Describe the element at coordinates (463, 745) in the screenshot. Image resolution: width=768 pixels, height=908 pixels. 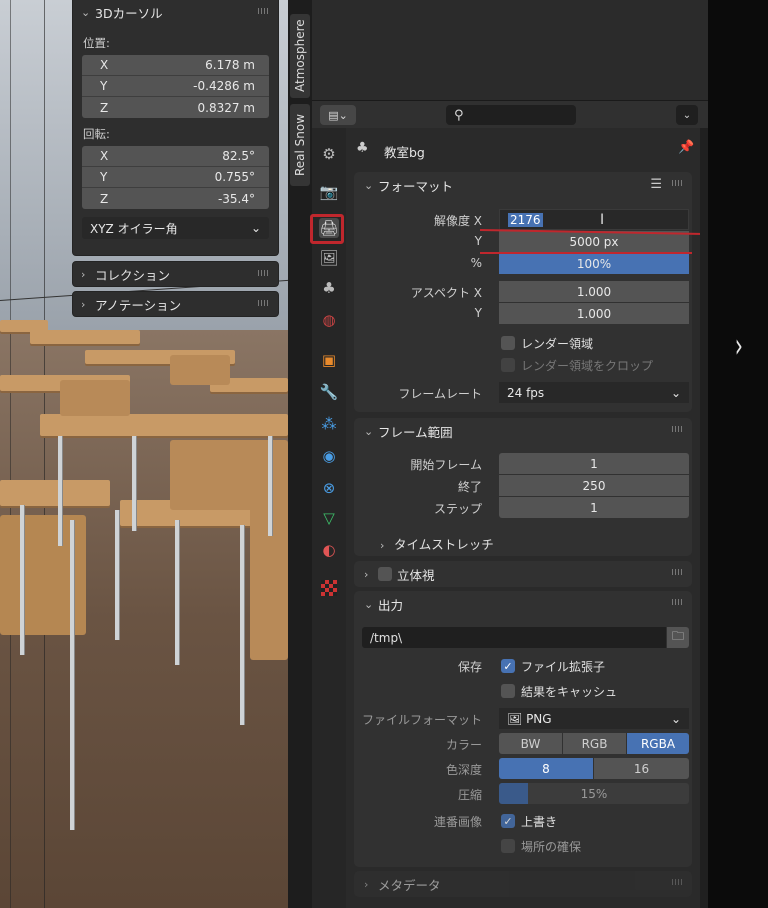
I see `color-label: カラー` at that location.